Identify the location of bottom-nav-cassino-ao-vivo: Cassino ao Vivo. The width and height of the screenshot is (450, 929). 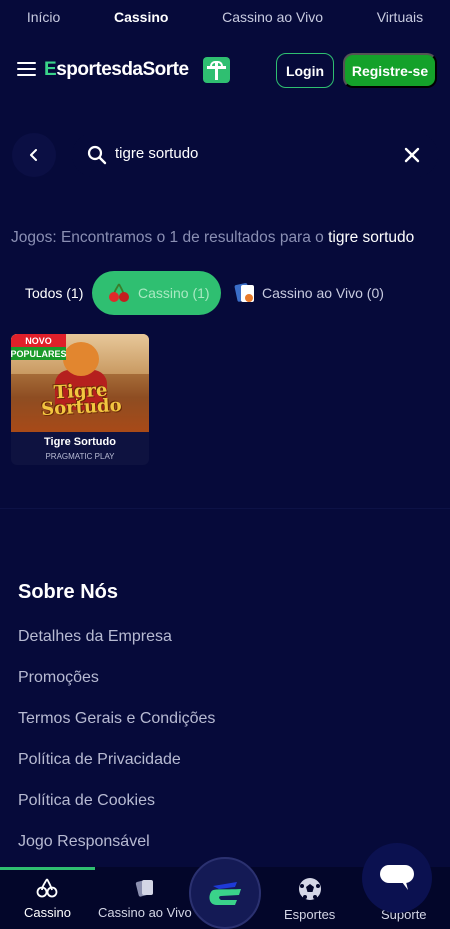
(145, 898).